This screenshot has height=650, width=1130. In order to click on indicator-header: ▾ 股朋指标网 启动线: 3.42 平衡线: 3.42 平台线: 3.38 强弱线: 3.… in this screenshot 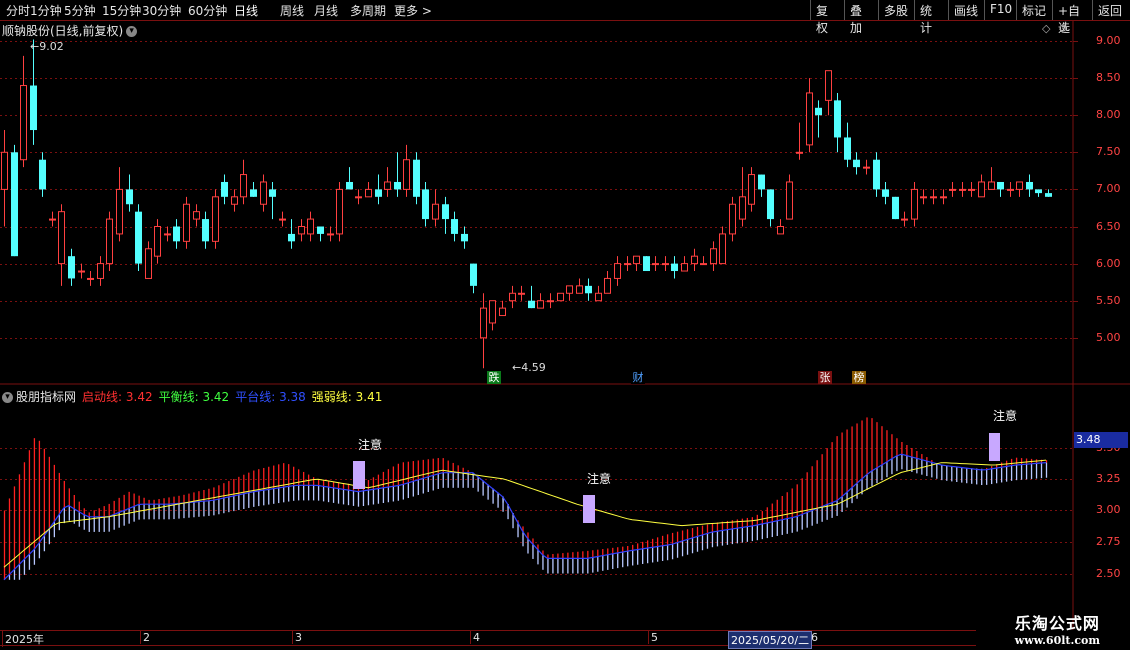, I will do `click(195, 396)`.